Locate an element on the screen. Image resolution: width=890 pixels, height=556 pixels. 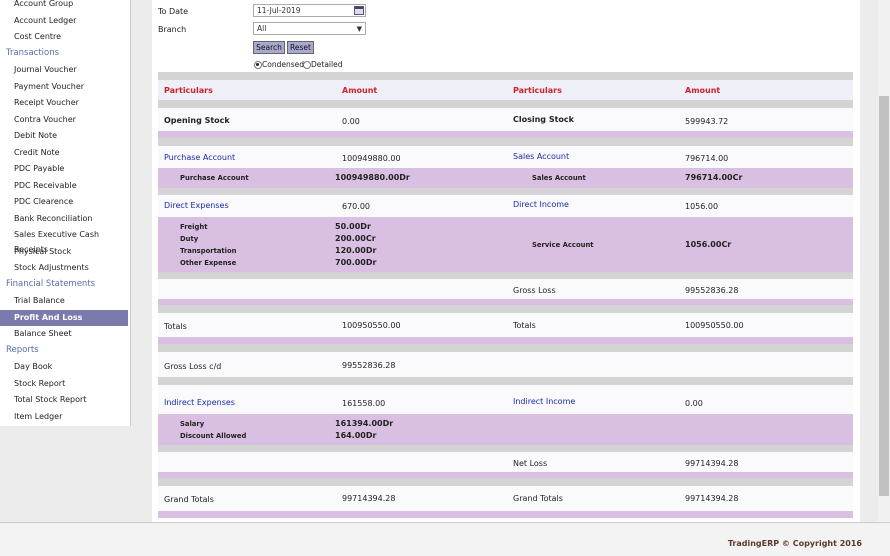
sales-detail-label: Sales Account is located at coordinates (559, 178).